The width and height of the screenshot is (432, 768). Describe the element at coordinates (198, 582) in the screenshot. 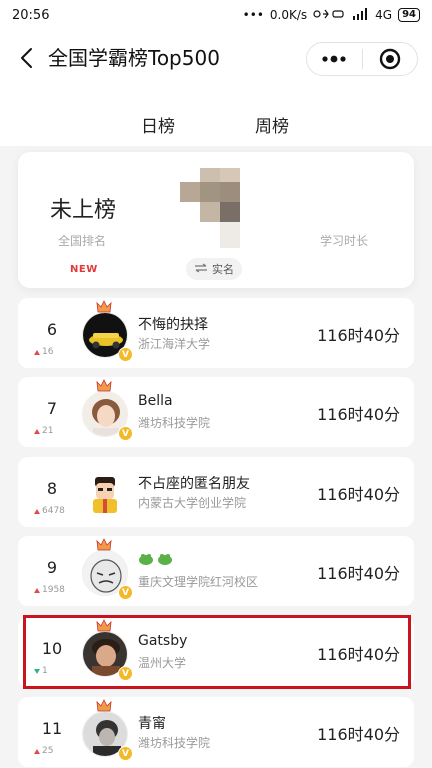

I see `user-school: 重庆文理学院红河校区` at that location.